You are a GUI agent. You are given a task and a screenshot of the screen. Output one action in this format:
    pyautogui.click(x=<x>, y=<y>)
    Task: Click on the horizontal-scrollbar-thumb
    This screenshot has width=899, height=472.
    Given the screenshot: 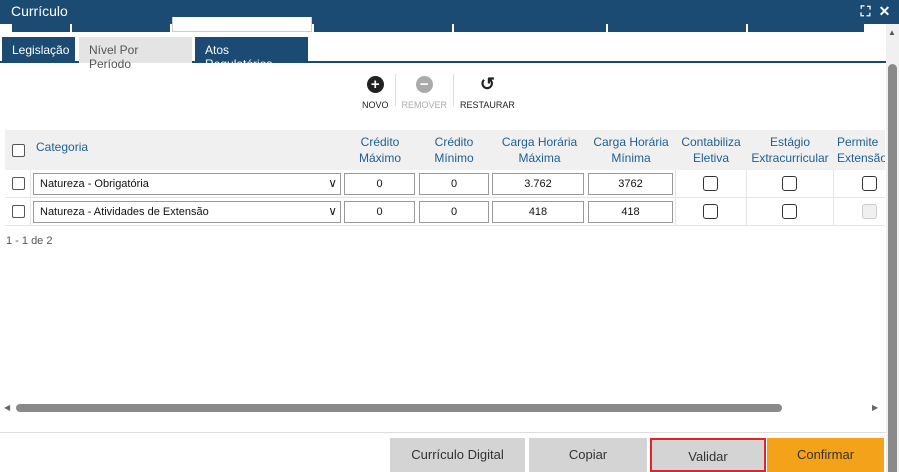 What is the action you would take?
    pyautogui.click(x=399, y=408)
    